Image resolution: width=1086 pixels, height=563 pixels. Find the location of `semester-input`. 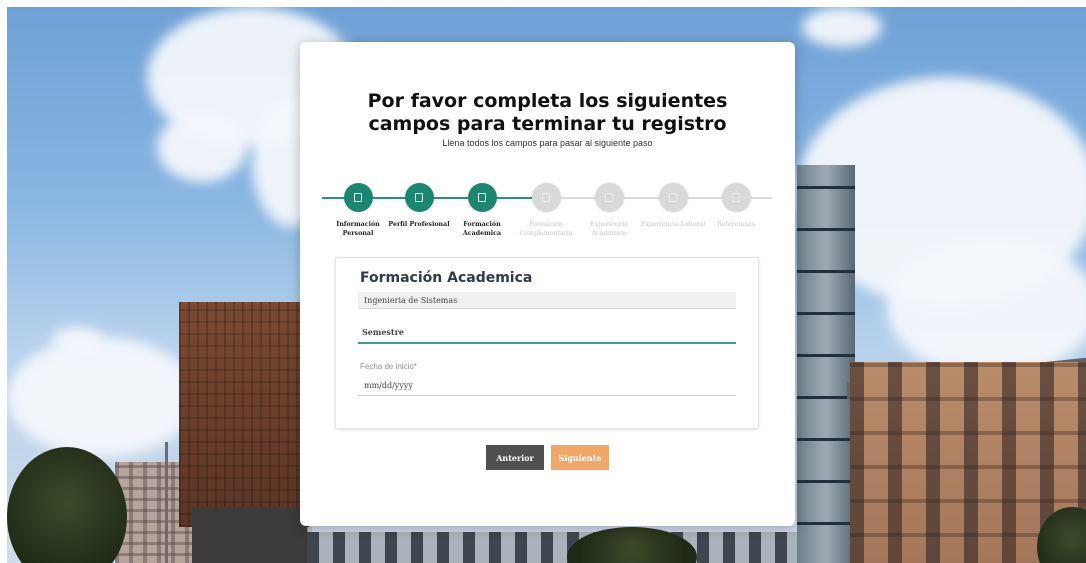

semester-input is located at coordinates (547, 333).